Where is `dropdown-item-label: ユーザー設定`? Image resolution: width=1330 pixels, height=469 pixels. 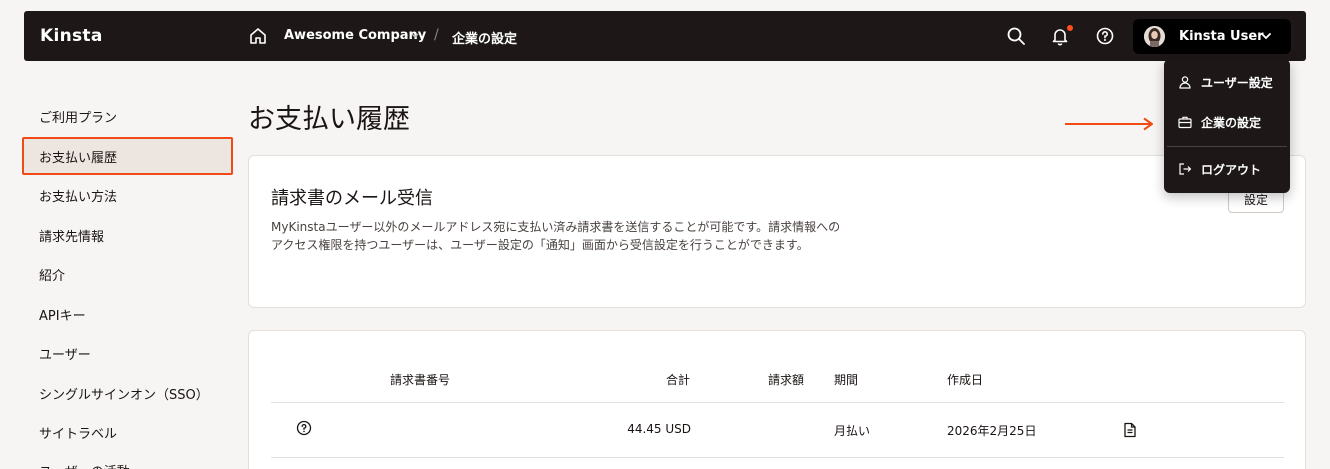 dropdown-item-label: ユーザー設定 is located at coordinates (1237, 83).